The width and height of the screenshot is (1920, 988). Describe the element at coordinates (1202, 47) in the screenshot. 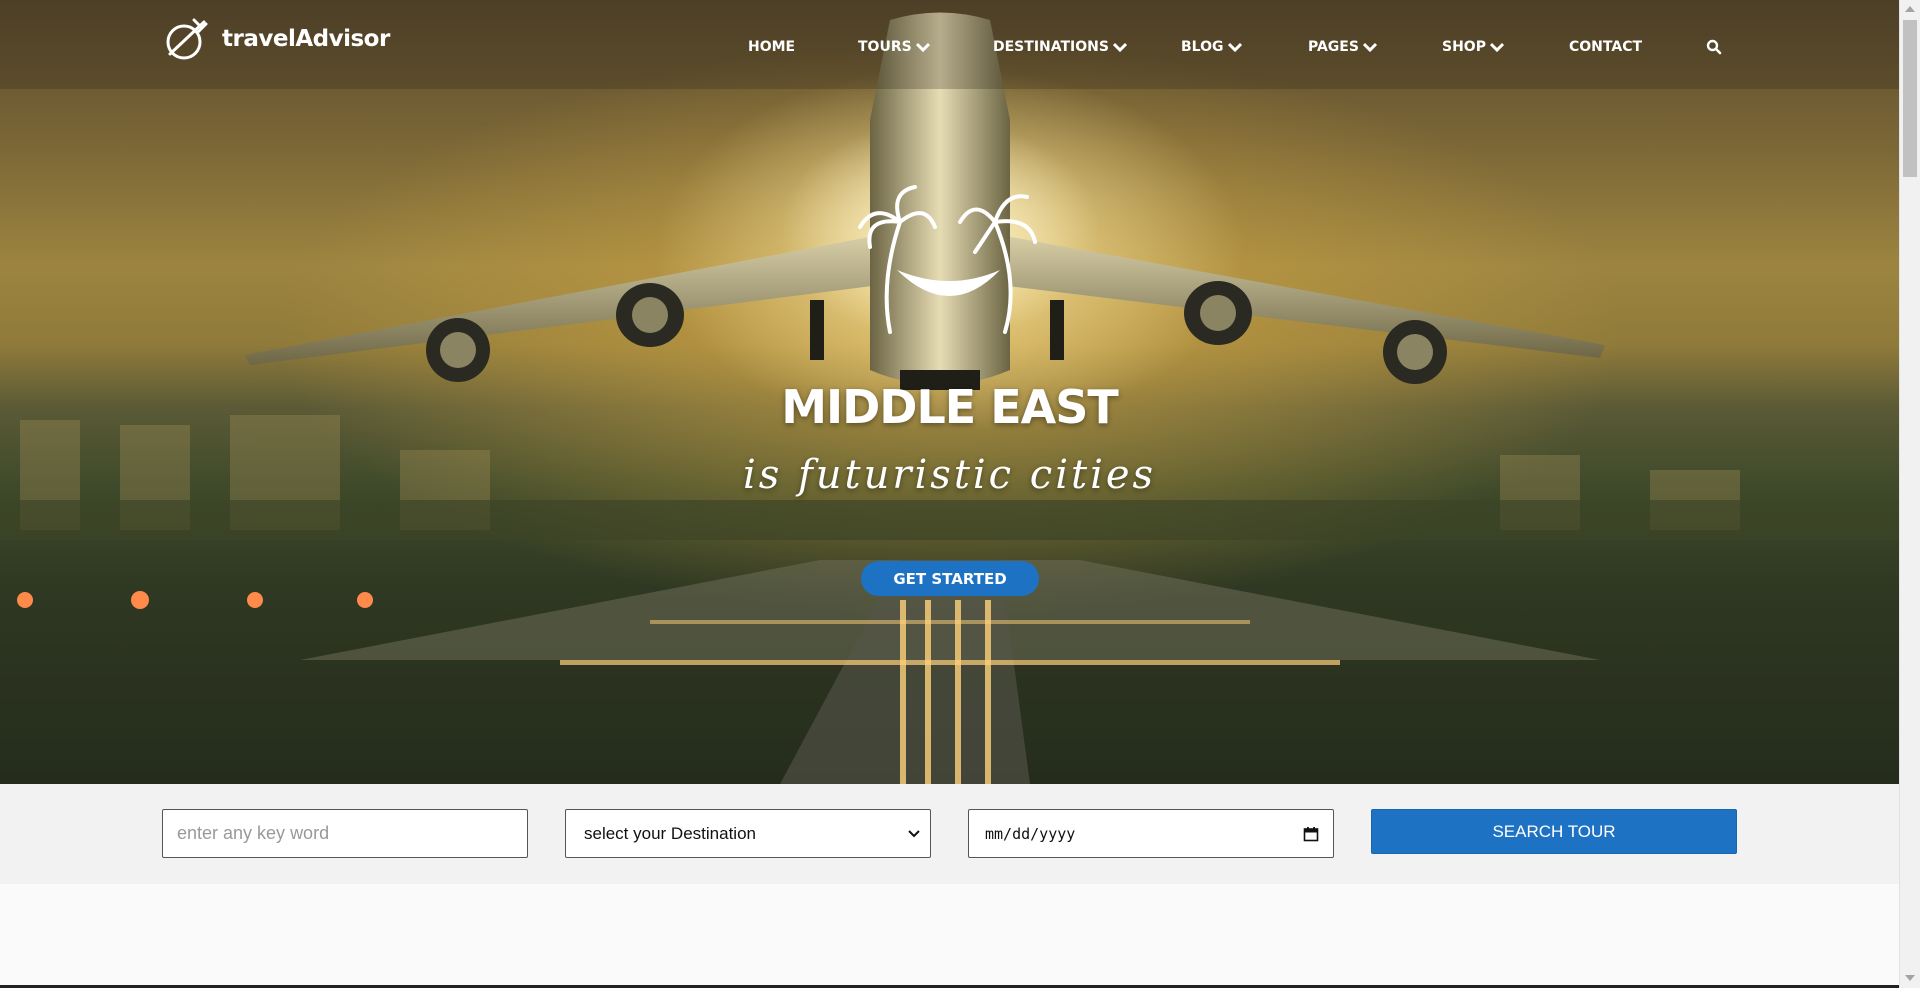

I see `nav-blog-label: BLOG` at that location.